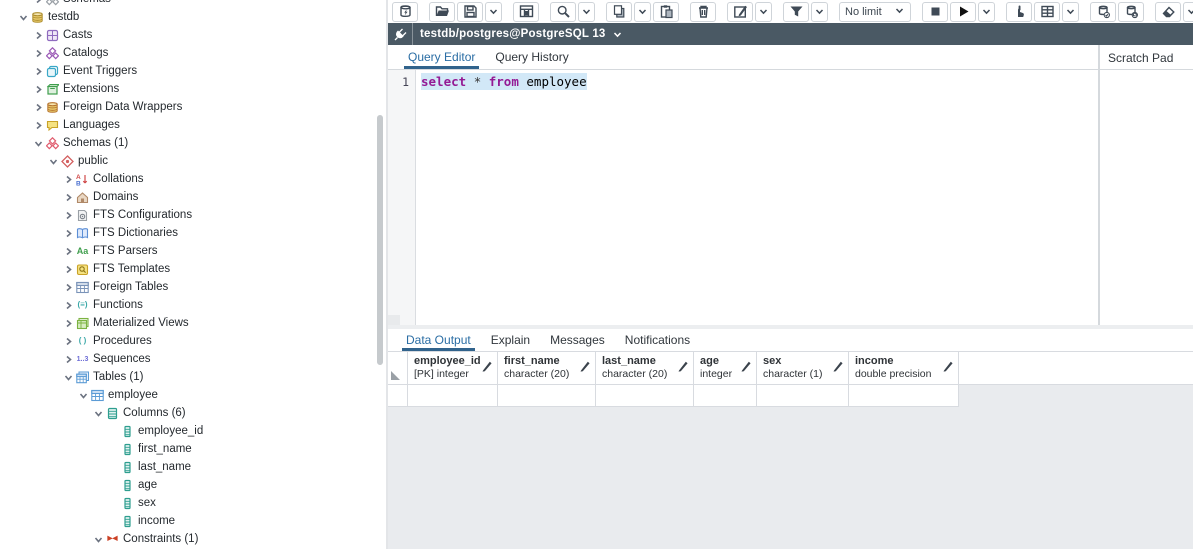 This screenshot has height=549, width=1193. What do you see at coordinates (193, 143) in the screenshot?
I see `tree-item-schemas-1: Schemas (1)` at bounding box center [193, 143].